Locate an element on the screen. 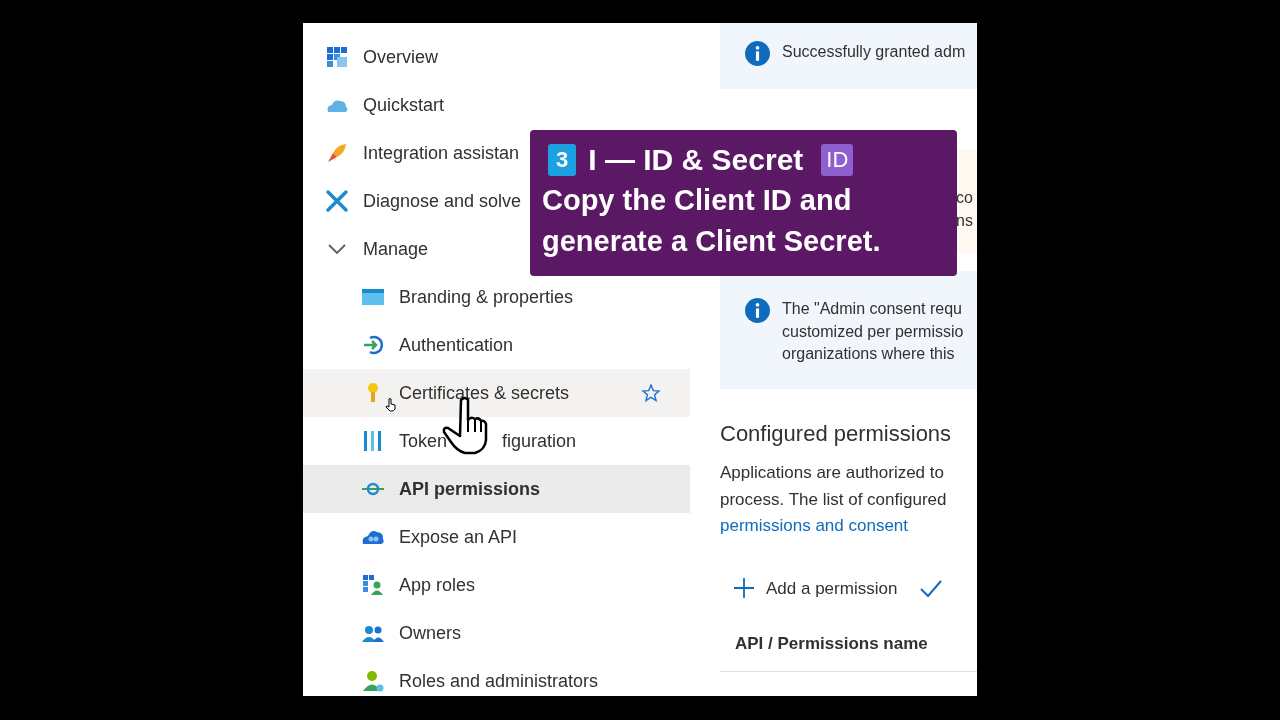  menu-item: Branding & properties is located at coordinates (496, 297).